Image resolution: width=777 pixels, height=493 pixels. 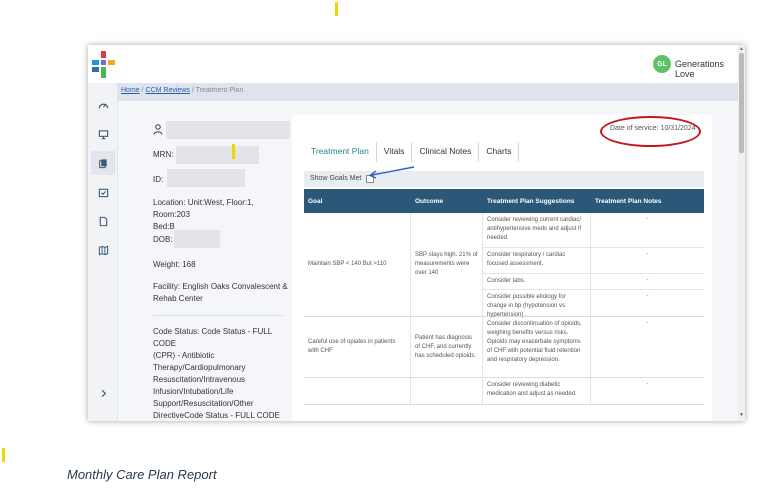 What do you see at coordinates (447, 391) in the screenshot?
I see `outcome-cell` at bounding box center [447, 391].